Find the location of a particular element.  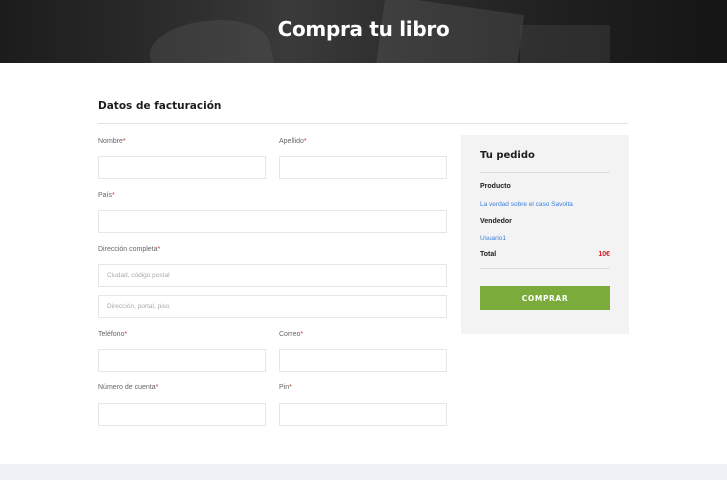

telefono-label: Teléfono* is located at coordinates (113, 334).